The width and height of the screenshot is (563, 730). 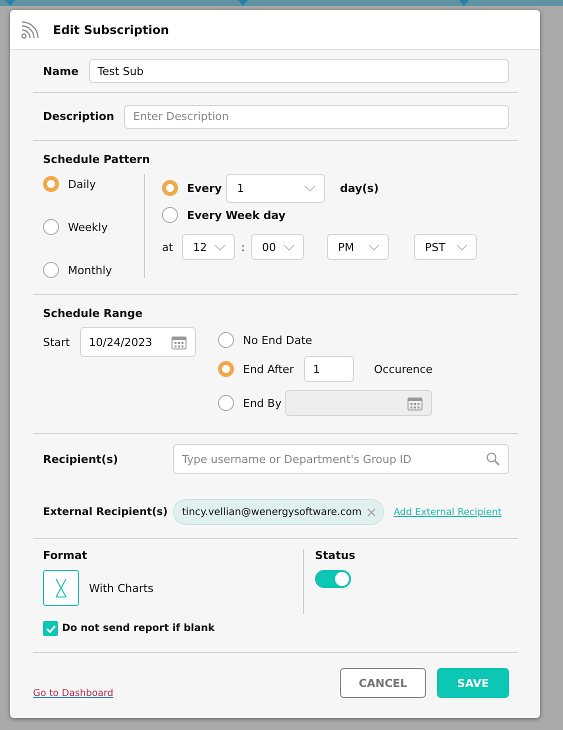 I want to click on radio-label: Every, so click(x=204, y=188).